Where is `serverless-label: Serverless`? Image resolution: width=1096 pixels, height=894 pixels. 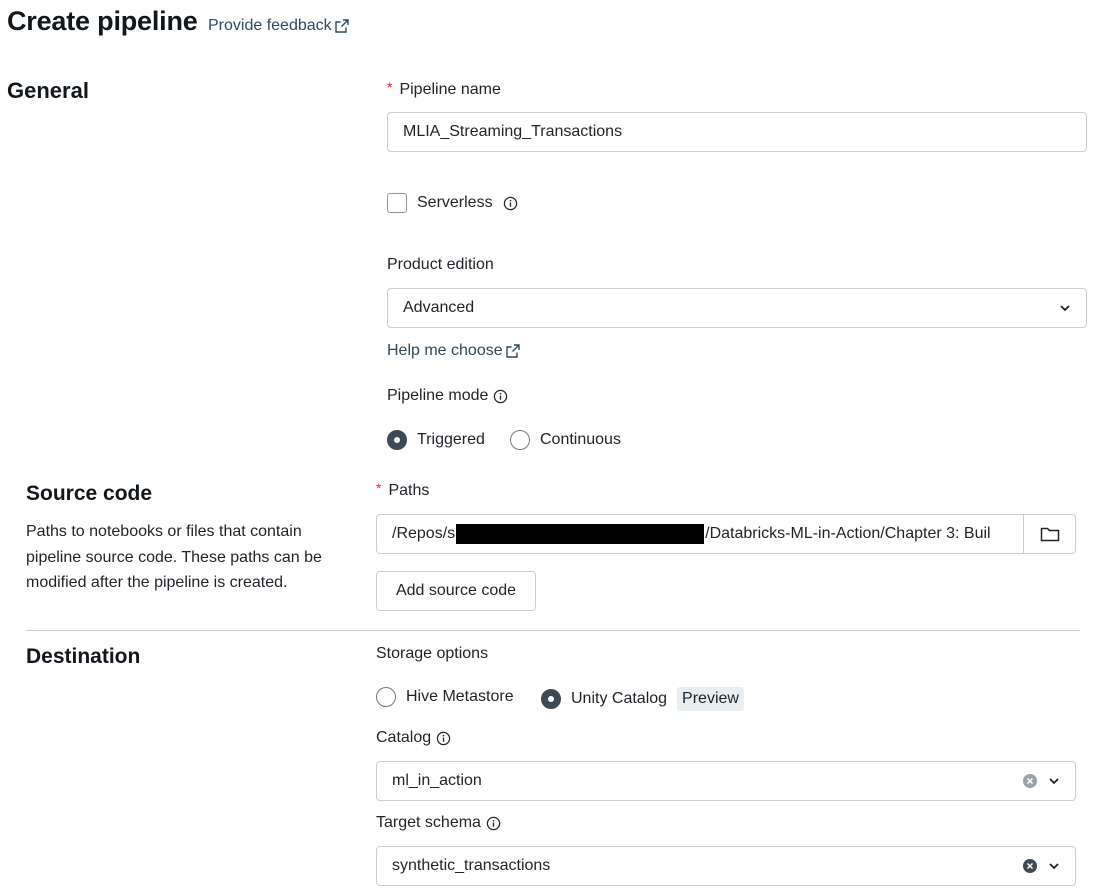 serverless-label: Serverless is located at coordinates (455, 202).